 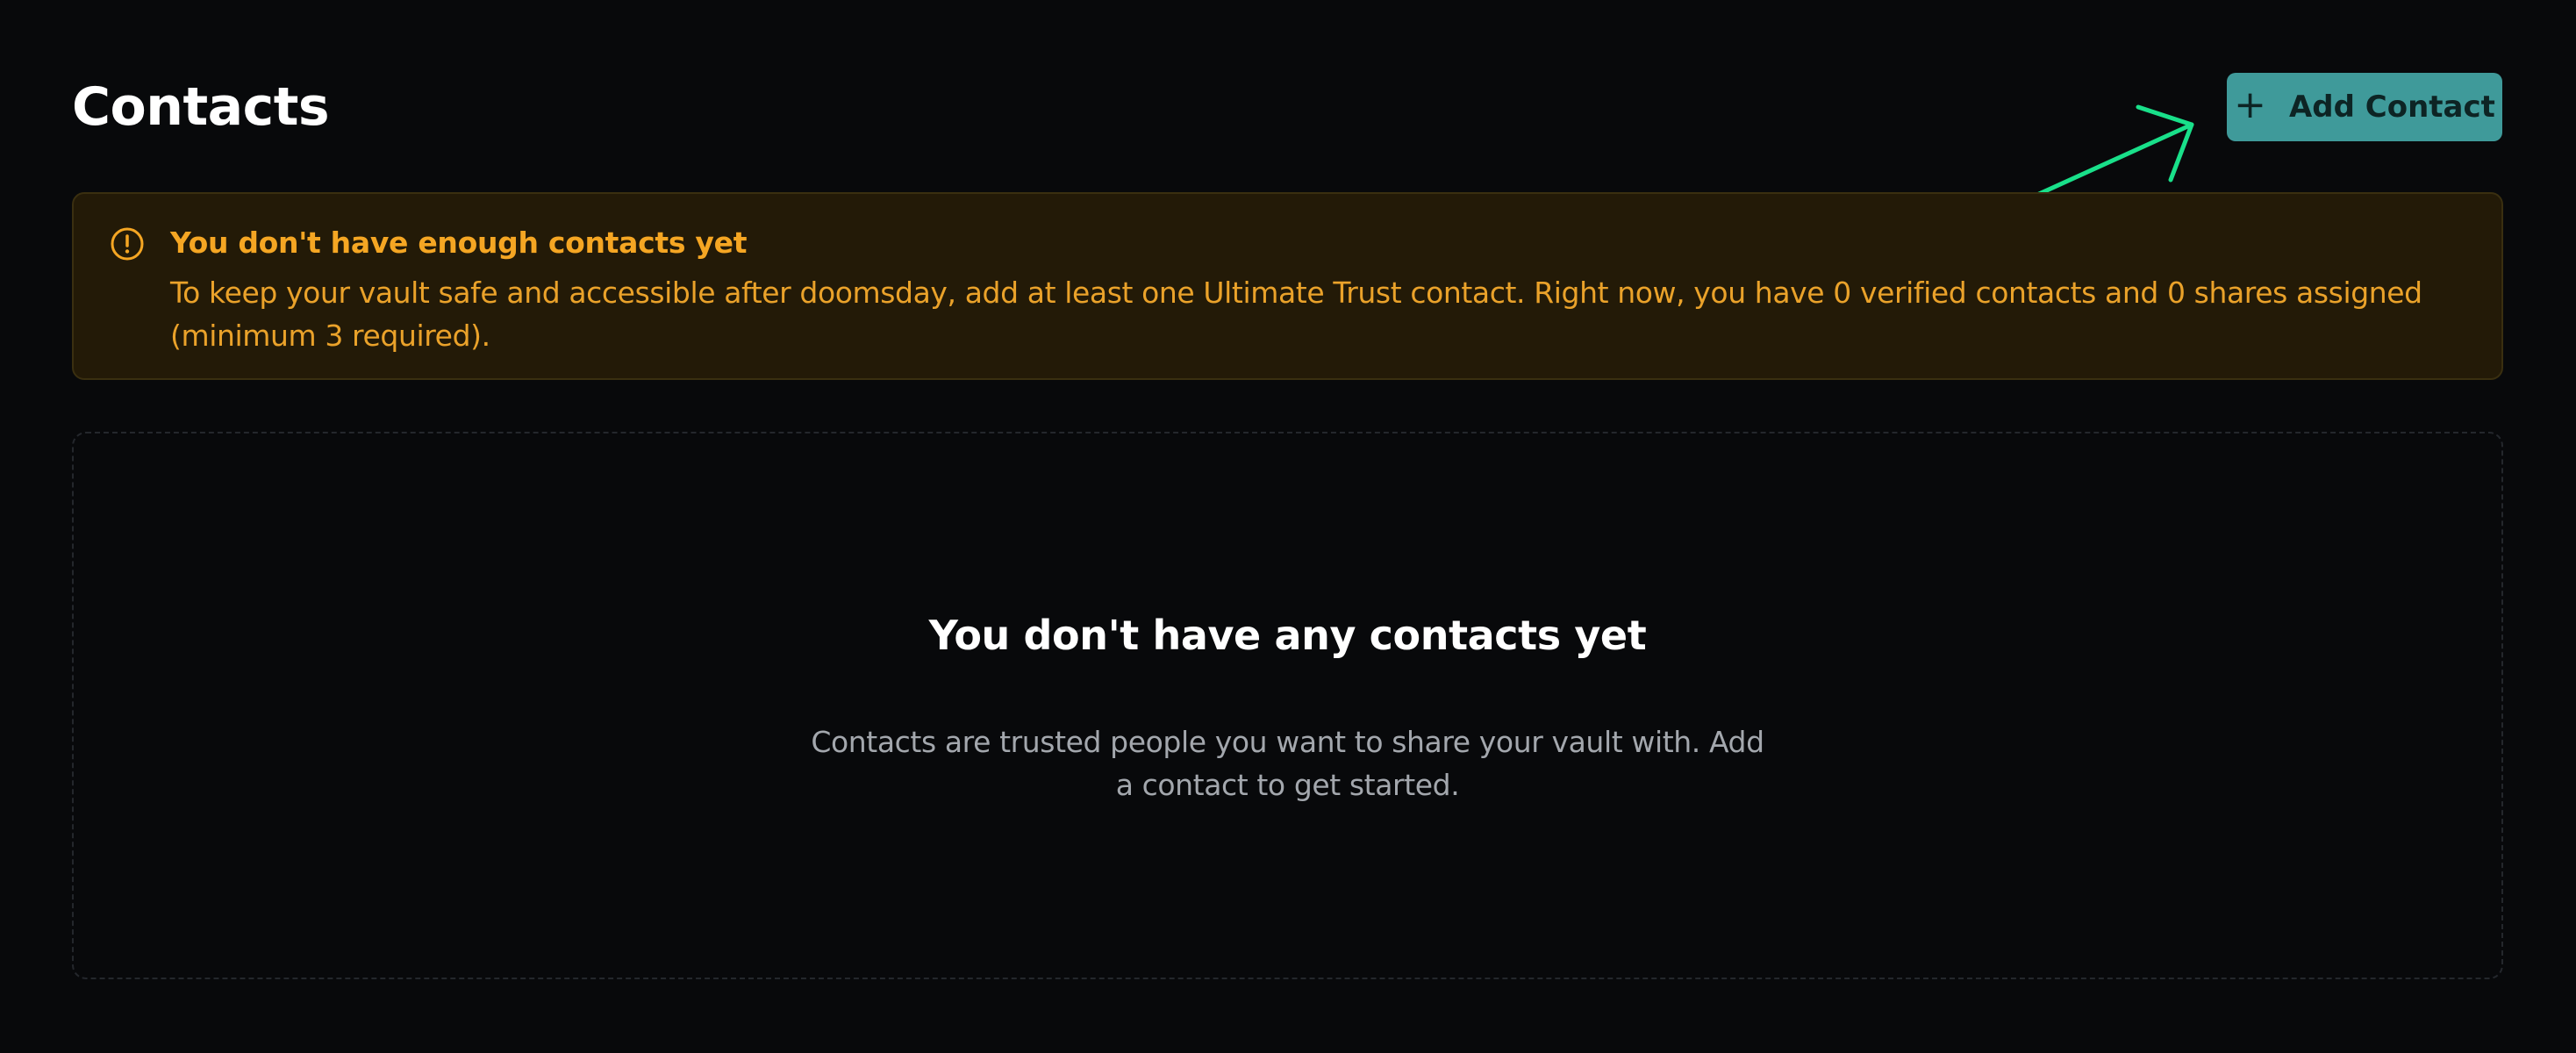 I want to click on warning-title: You don't have enough contacts yet, so click(x=459, y=243).